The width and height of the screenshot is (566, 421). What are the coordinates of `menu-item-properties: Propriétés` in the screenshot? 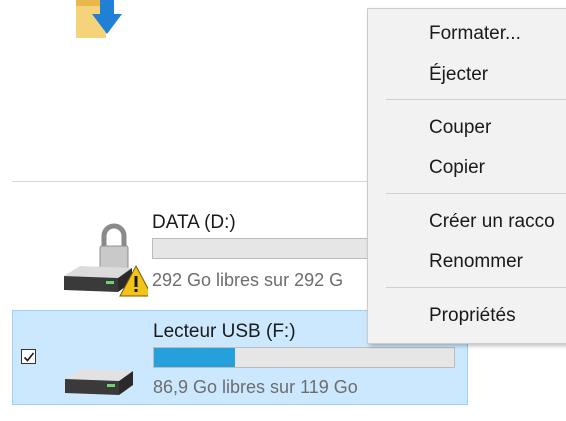 It's located at (472, 316).